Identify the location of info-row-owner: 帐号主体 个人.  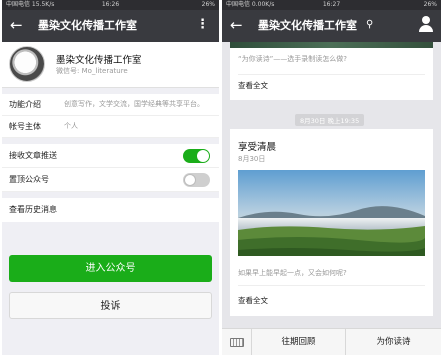
(110, 127).